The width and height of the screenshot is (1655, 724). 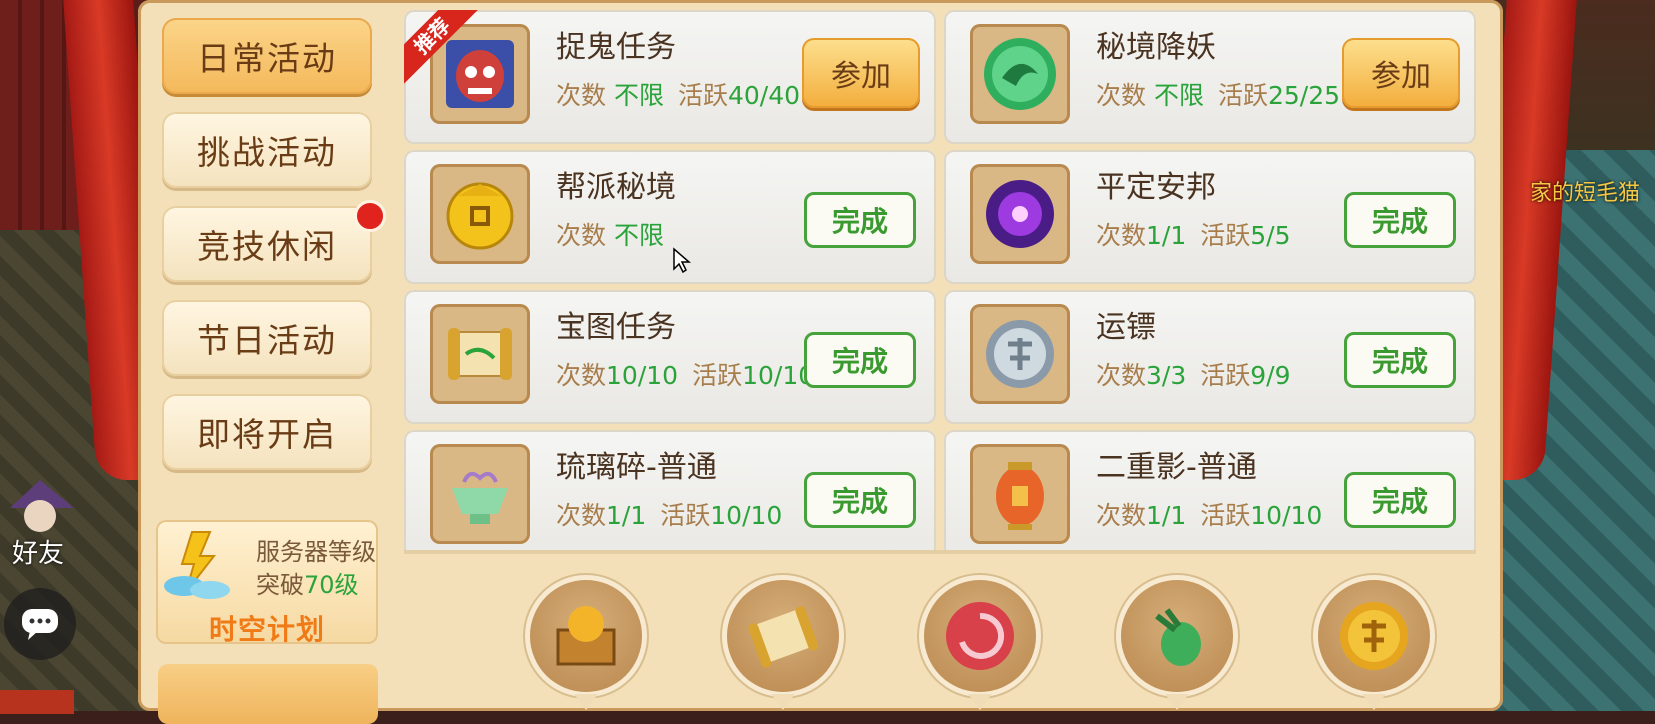 I want to click on activity-card-double-shadow: 二重影-普通 次数1/1 活跃10/10 完成, so click(x=1210, y=490).